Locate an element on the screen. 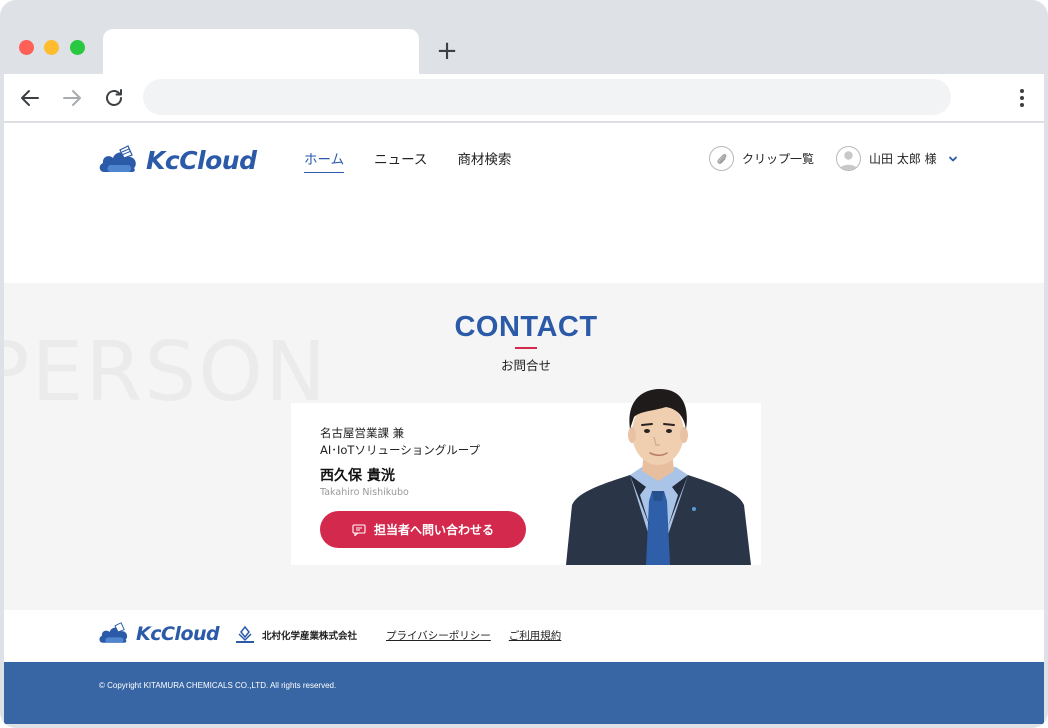 This screenshot has width=1048, height=728. terms-of-use-link: ご利用規約 is located at coordinates (535, 635).